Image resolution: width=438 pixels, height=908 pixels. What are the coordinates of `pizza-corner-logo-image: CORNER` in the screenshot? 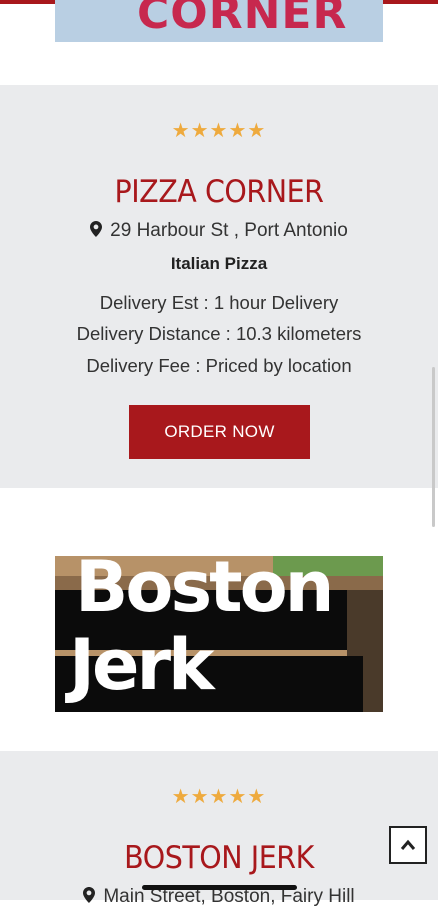 It's located at (219, 21).